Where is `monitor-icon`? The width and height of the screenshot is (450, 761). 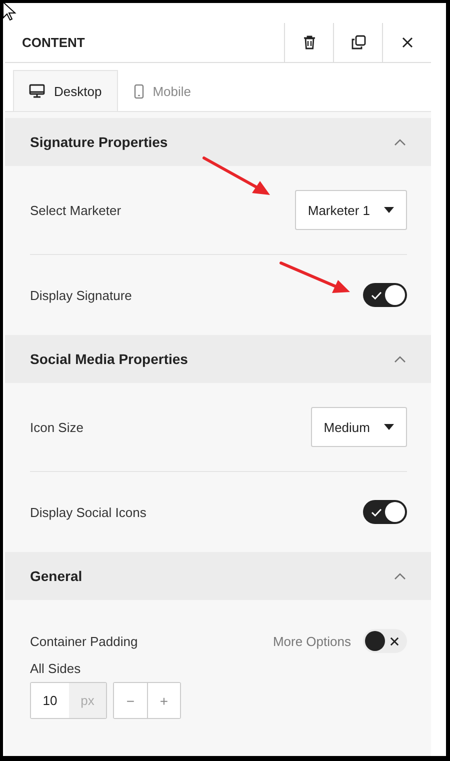
monitor-icon is located at coordinates (37, 91).